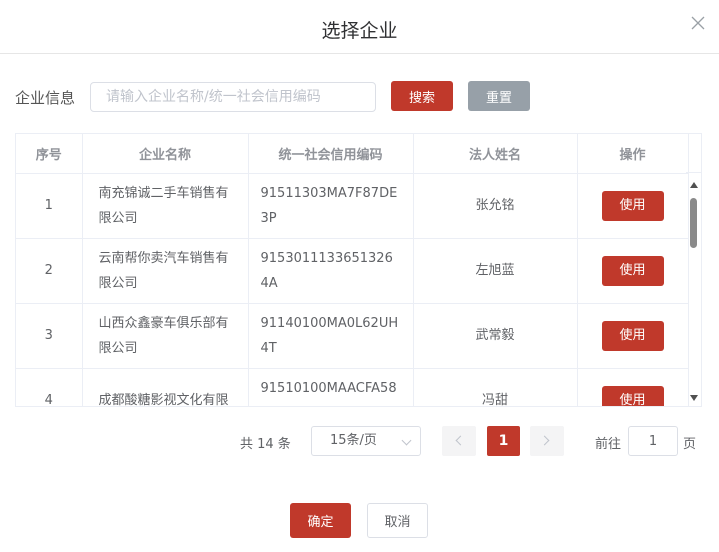  Describe the element at coordinates (265, 444) in the screenshot. I see `pagination-total: 共 14 条` at that location.